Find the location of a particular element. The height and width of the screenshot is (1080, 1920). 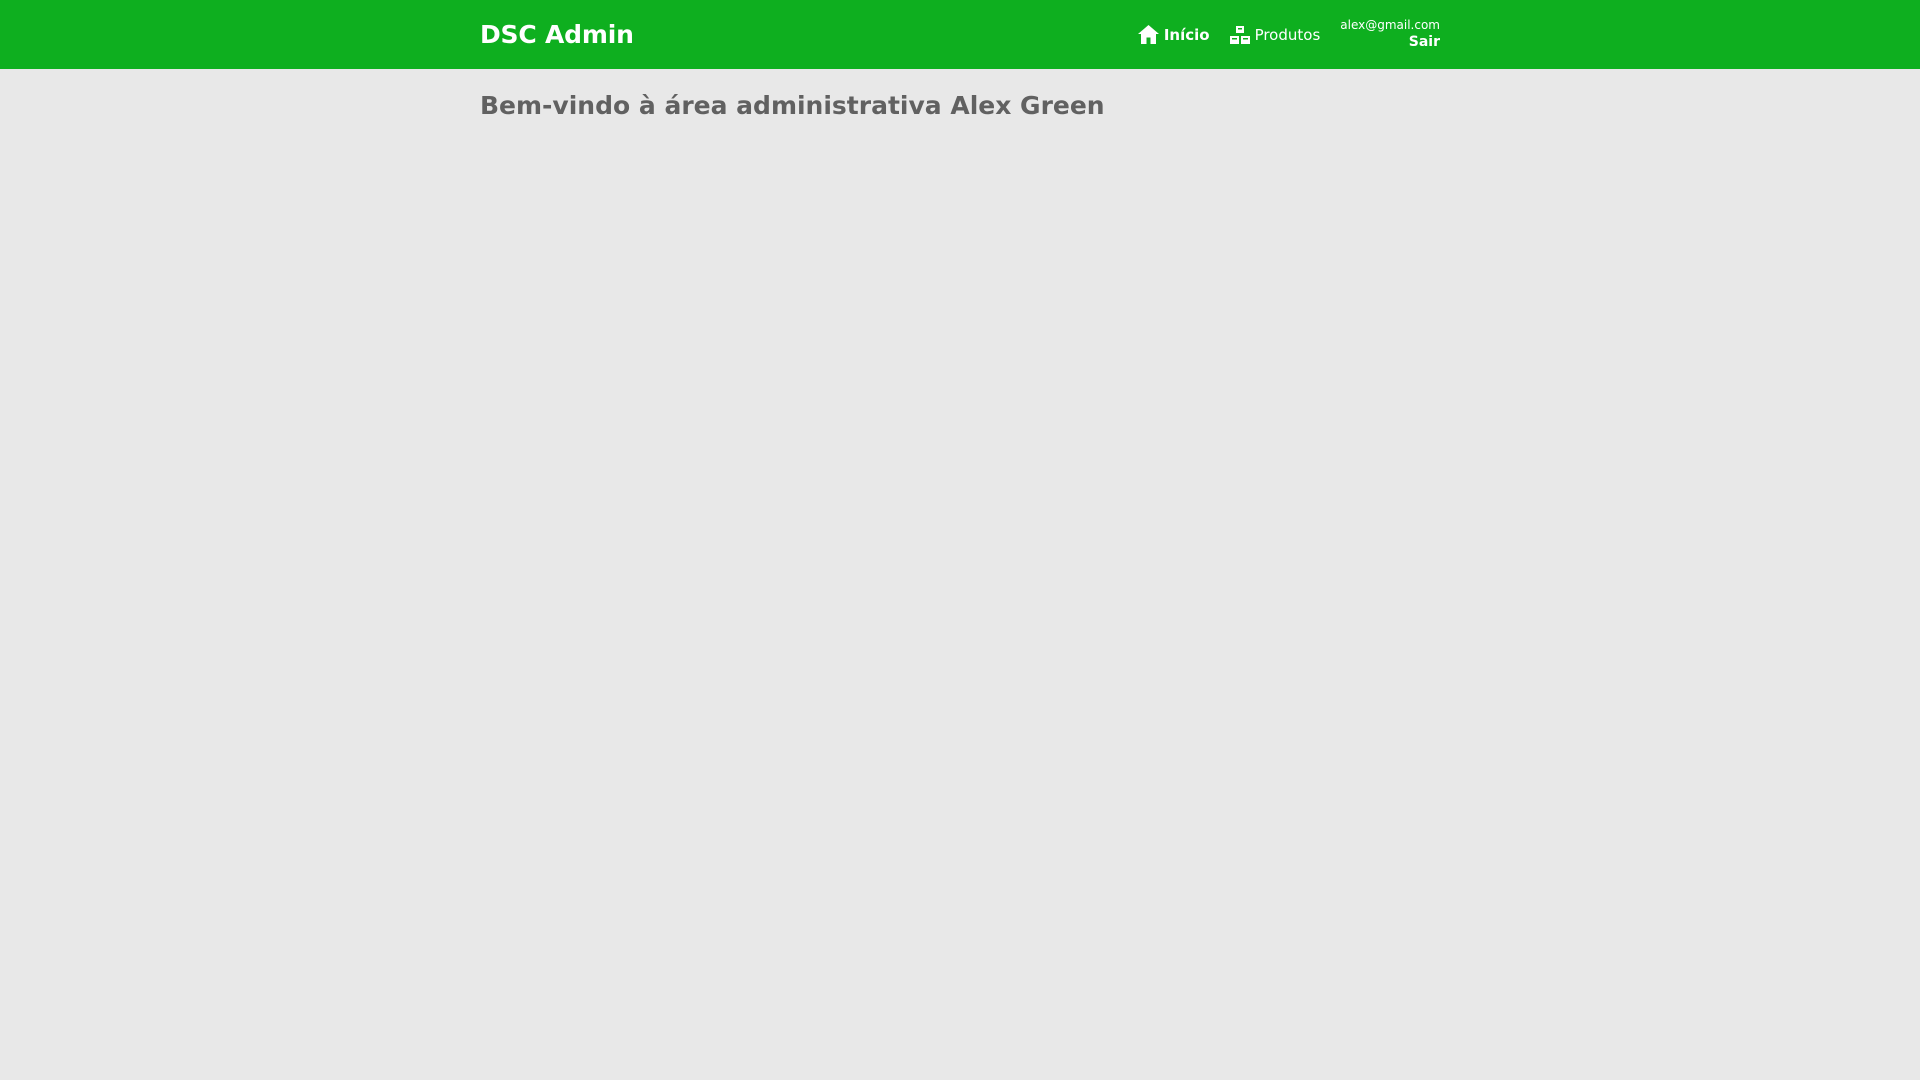

nav-item-inicio: Início is located at coordinates (1174, 35).